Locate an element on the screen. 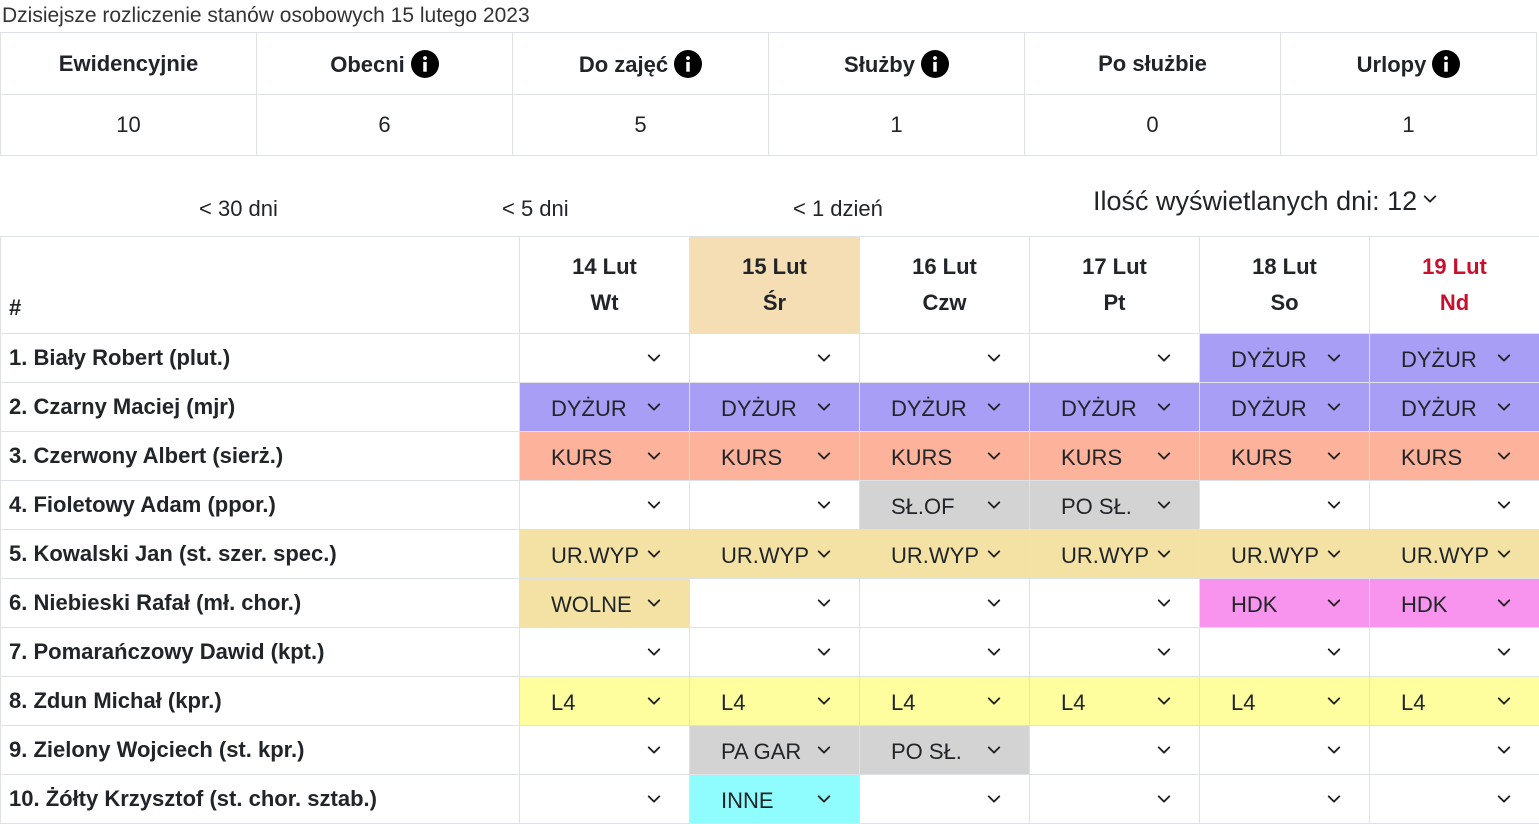  summary-header-ewidencyjnie: Ewidencyjnie is located at coordinates (129, 64).